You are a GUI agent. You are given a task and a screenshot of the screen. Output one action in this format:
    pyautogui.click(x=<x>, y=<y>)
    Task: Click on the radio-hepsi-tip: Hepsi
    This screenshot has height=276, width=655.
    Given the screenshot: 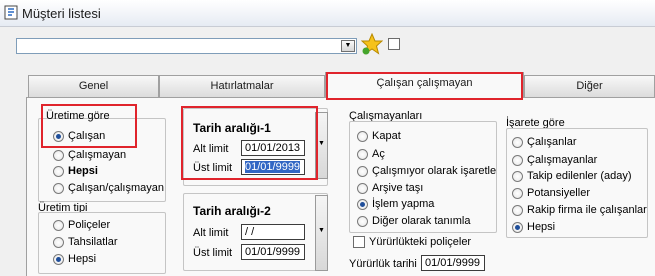 What is the action you would take?
    pyautogui.click(x=74, y=259)
    